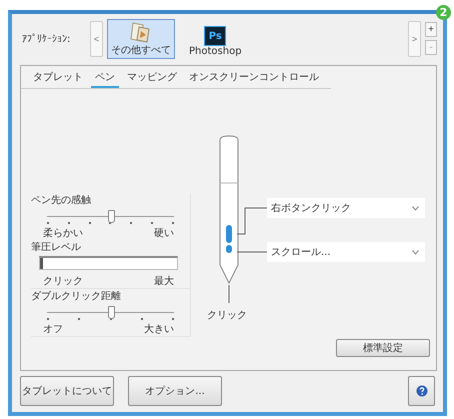  I want to click on application-tile: Ps Photoshop, so click(215, 38).